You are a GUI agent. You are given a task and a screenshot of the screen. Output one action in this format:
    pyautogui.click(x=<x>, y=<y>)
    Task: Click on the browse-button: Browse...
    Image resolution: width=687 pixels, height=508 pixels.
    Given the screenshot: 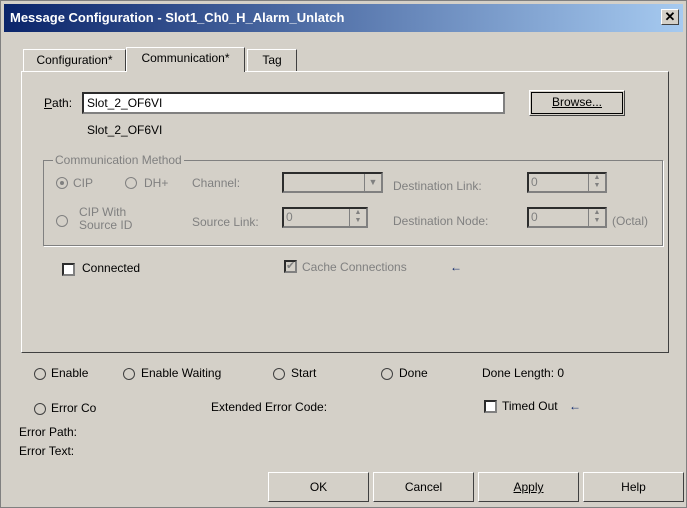 What is the action you would take?
    pyautogui.click(x=577, y=103)
    